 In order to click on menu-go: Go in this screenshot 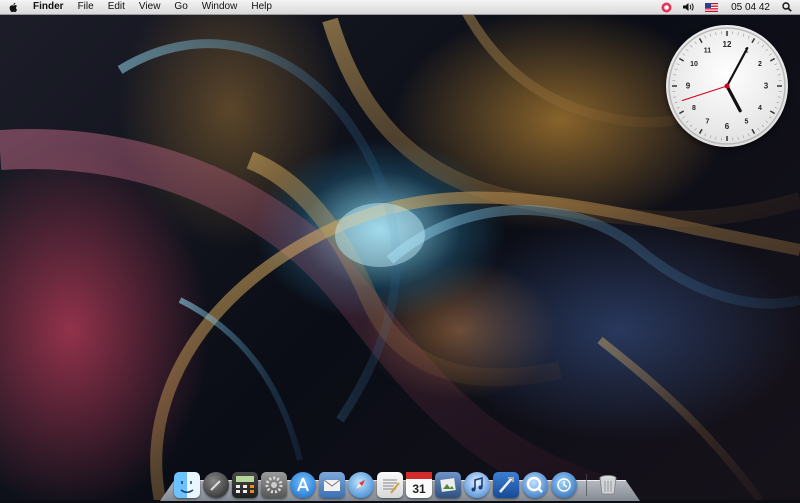, I will do `click(180, 7)`.